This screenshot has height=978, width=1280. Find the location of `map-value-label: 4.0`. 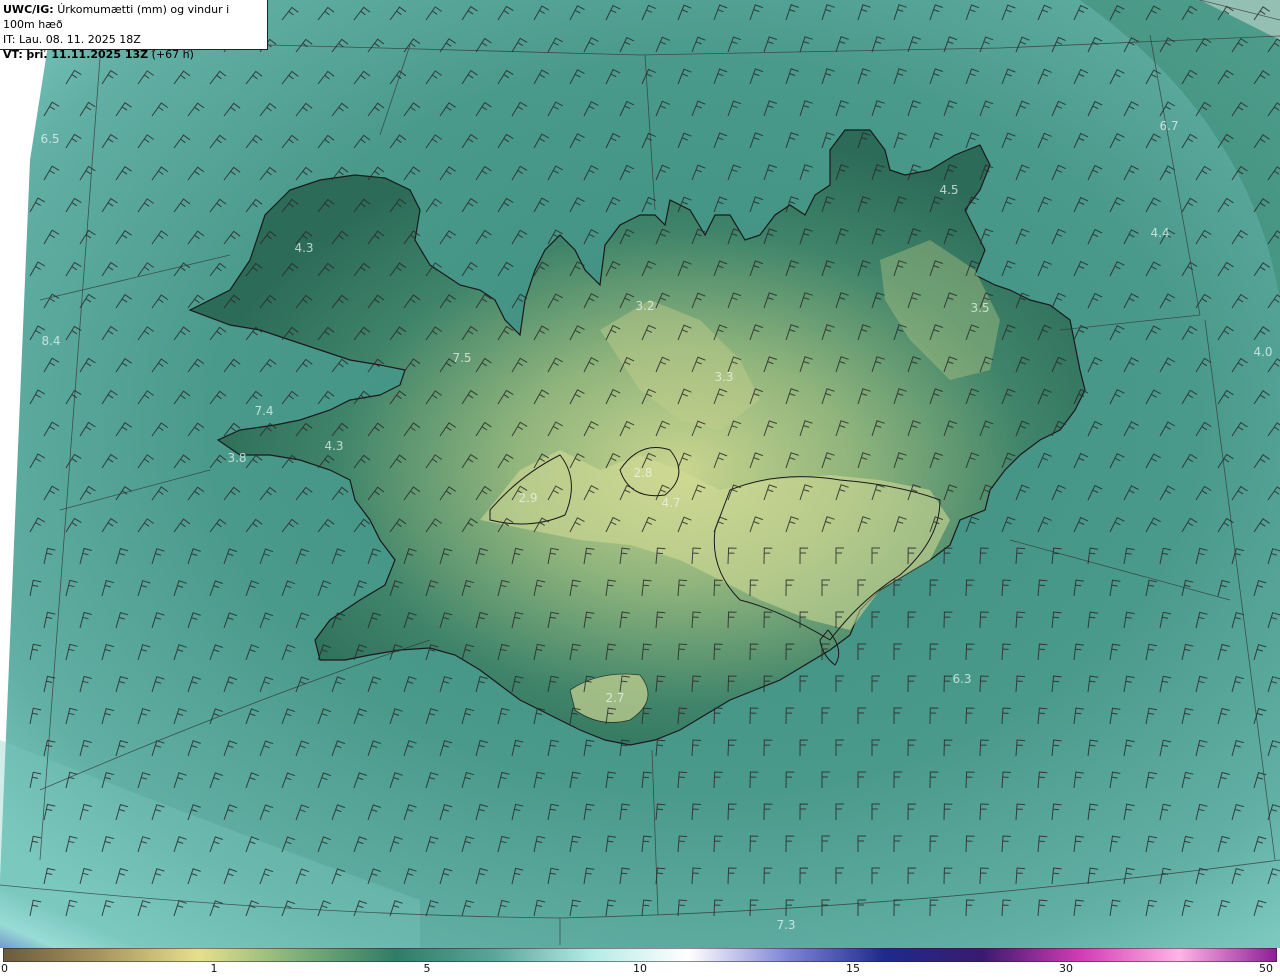

map-value-label: 4.0 is located at coordinates (1263, 352).